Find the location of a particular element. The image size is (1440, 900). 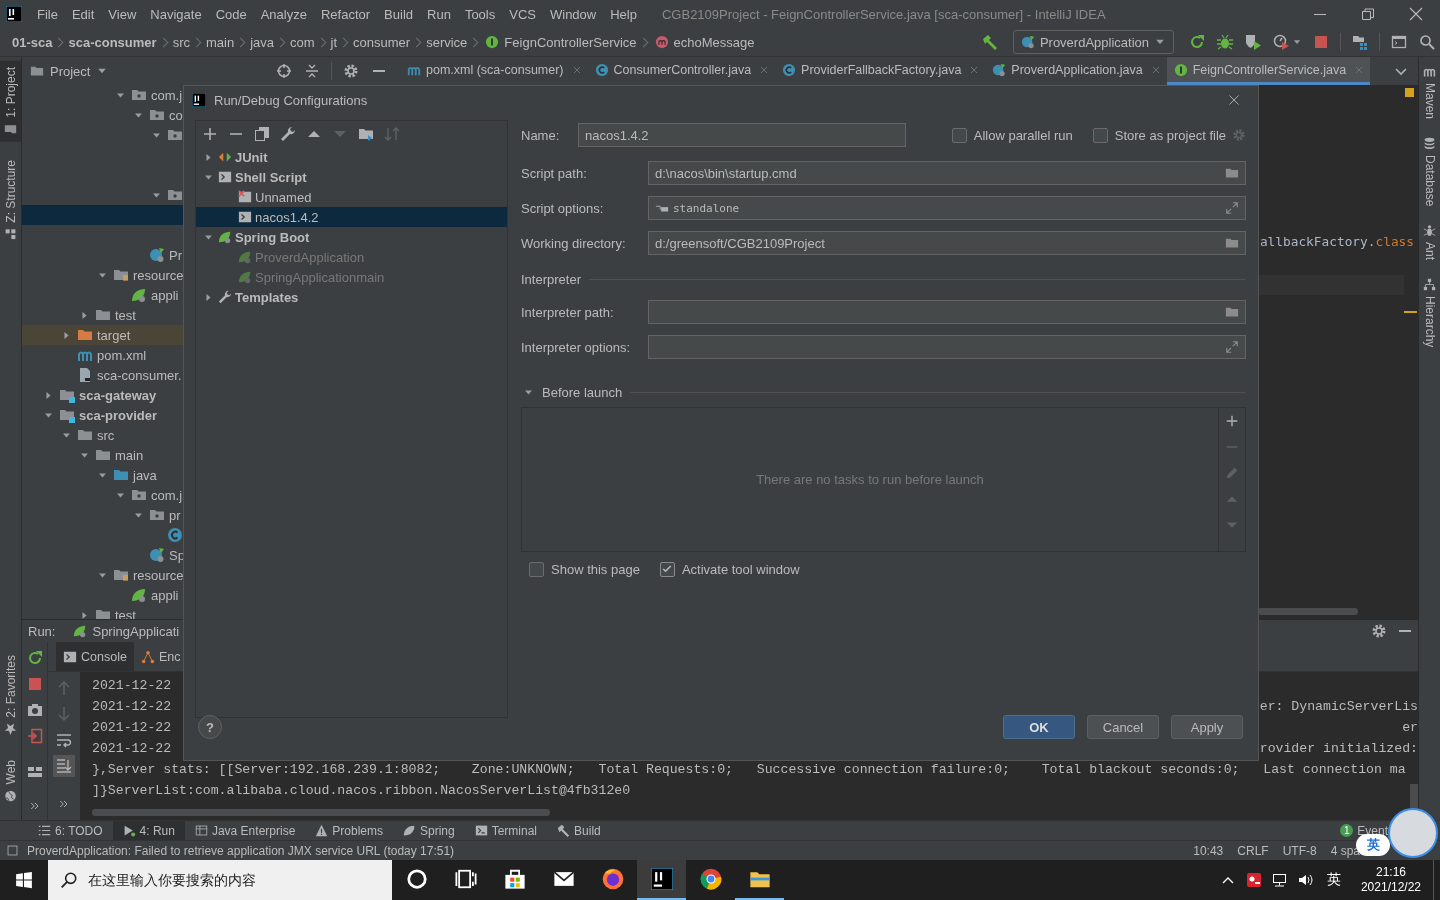

console-line: },Server stats: [[Server:192.168.239.1:8082; Zone:UNKNOWN; Total Requests:0; Successive connection failure:0; Total blackout seconds:0; Last connection ma is located at coordinates (749, 770).